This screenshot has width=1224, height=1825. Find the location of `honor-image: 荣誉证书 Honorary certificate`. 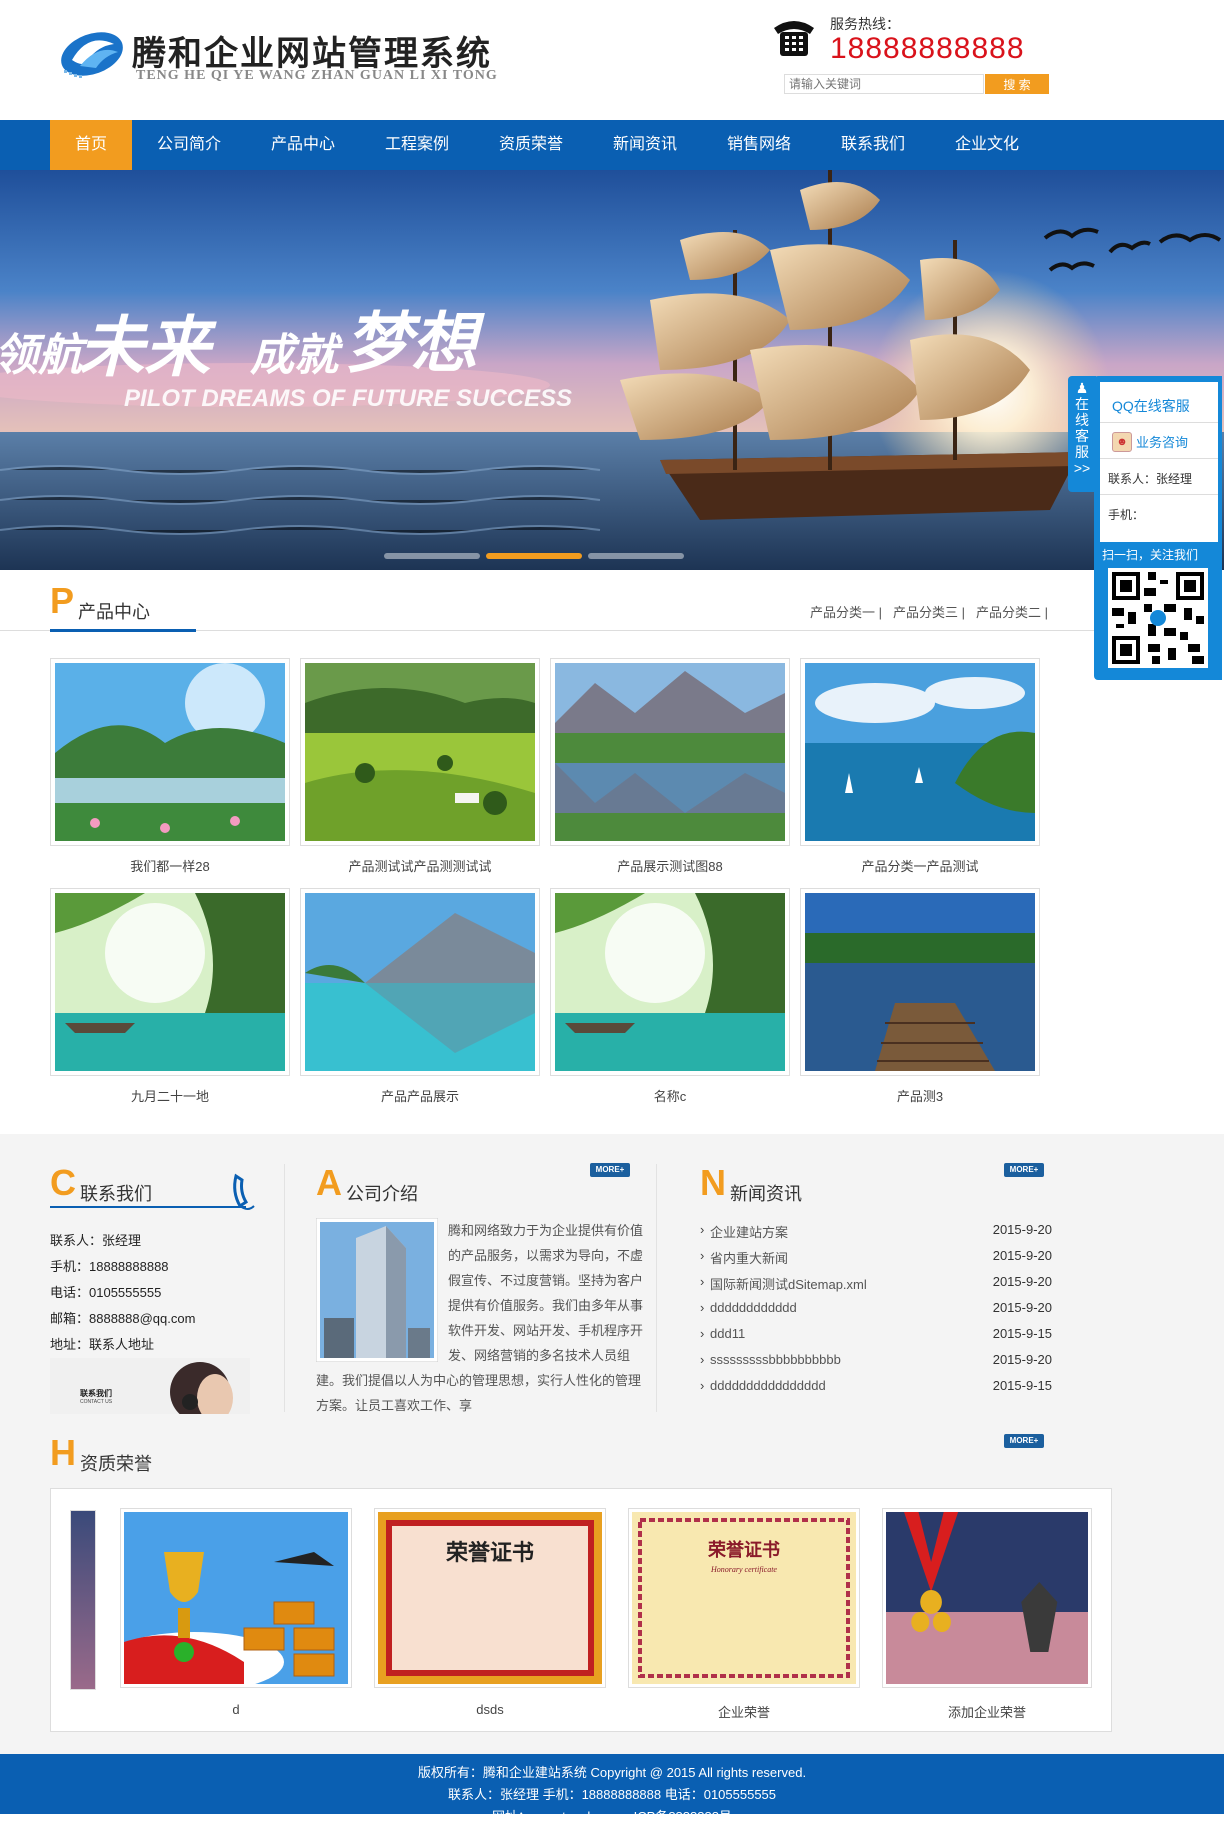

honor-image: 荣誉证书 Honorary certificate is located at coordinates (744, 1598).